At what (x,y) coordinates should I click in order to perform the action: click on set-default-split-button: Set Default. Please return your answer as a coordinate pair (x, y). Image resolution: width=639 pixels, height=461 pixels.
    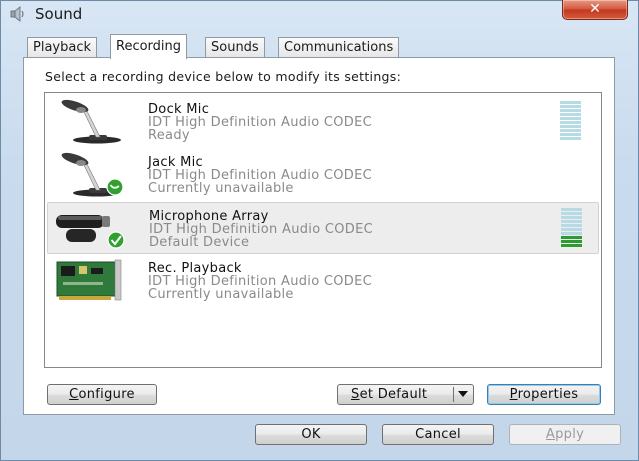
    Looking at the image, I should click on (405, 394).